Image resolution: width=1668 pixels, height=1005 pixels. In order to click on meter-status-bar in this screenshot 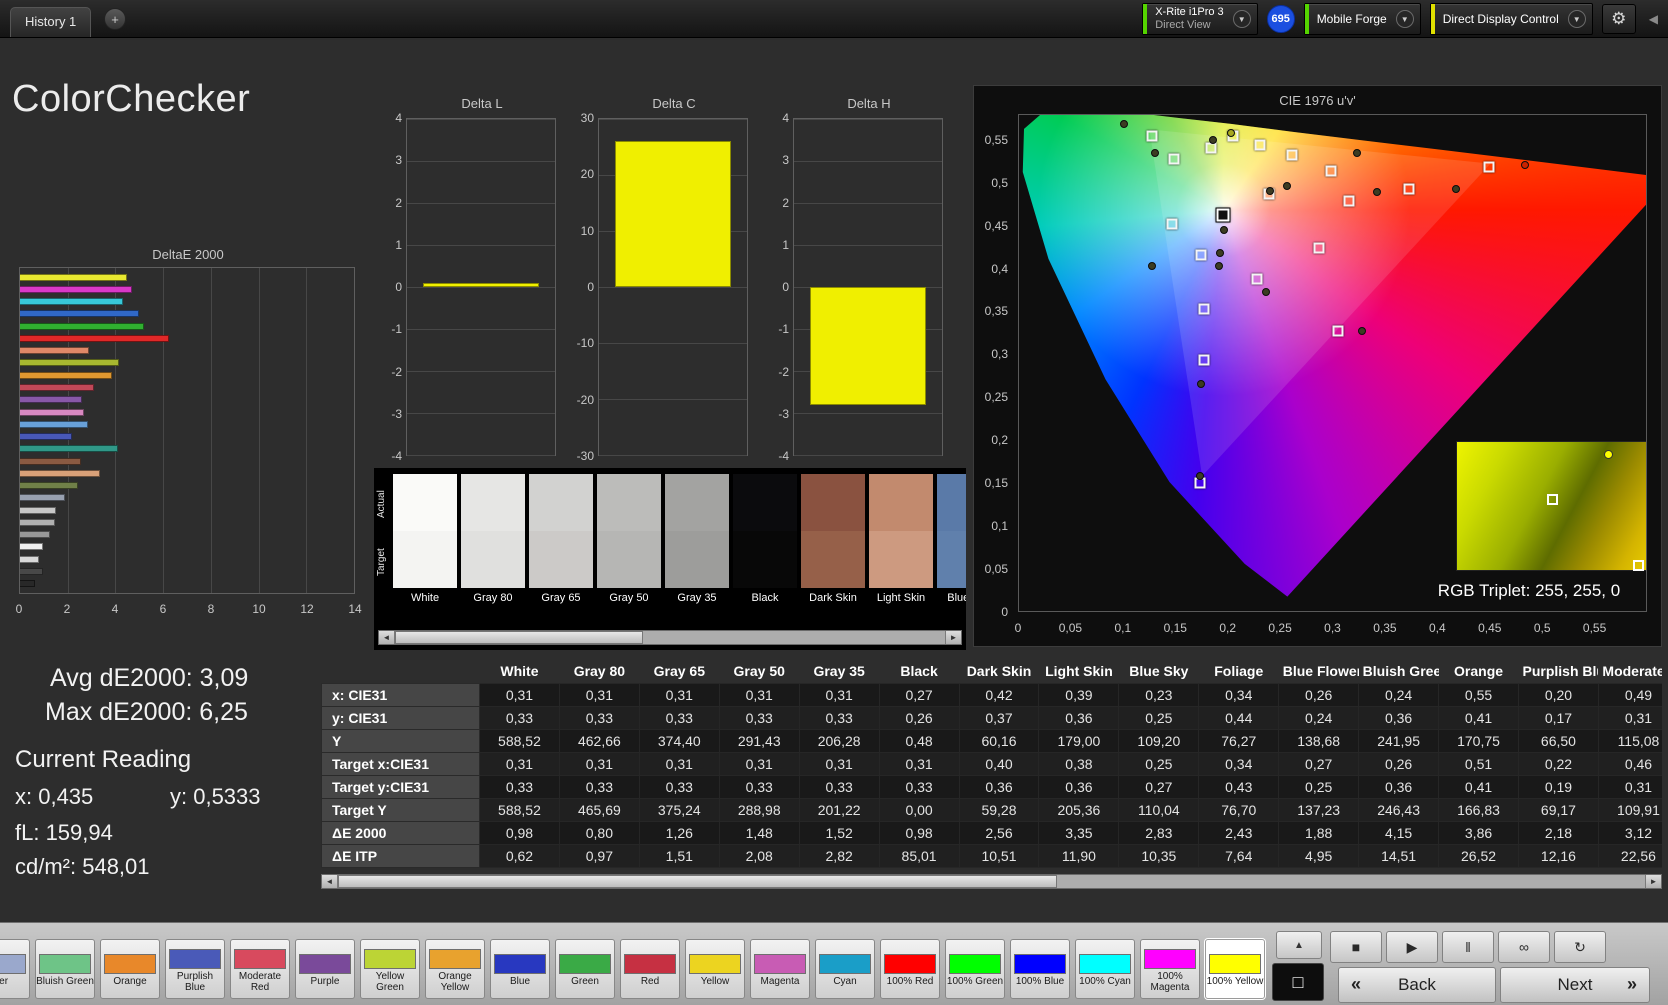, I will do `click(1145, 19)`.